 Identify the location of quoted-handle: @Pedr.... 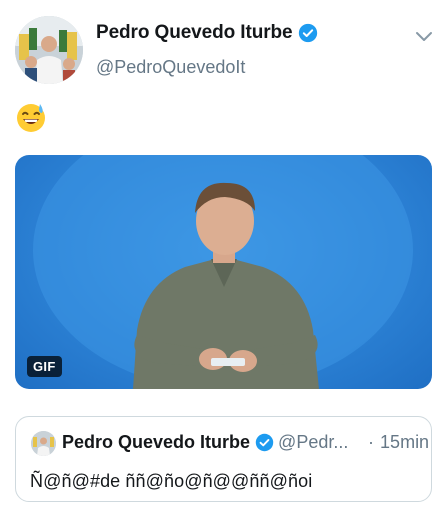
(317, 442).